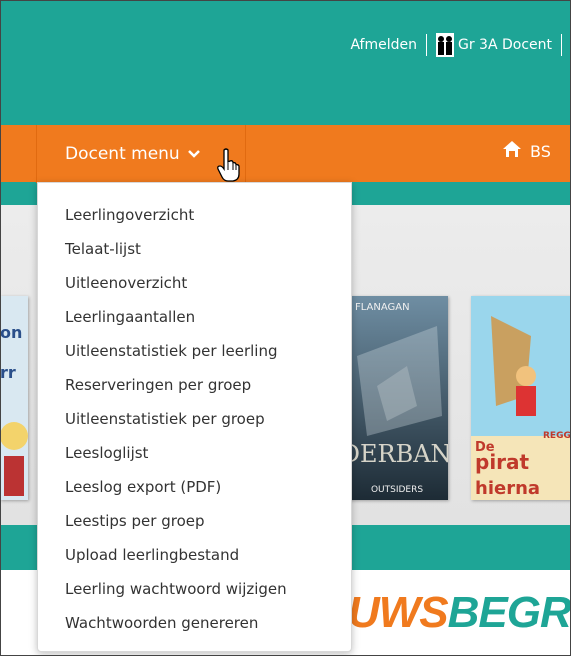 This screenshot has height=656, width=571. What do you see at coordinates (397, 398) in the screenshot?
I see `book-cover: EDERBAND FLANAGAN OUTSIDERS` at bounding box center [397, 398].